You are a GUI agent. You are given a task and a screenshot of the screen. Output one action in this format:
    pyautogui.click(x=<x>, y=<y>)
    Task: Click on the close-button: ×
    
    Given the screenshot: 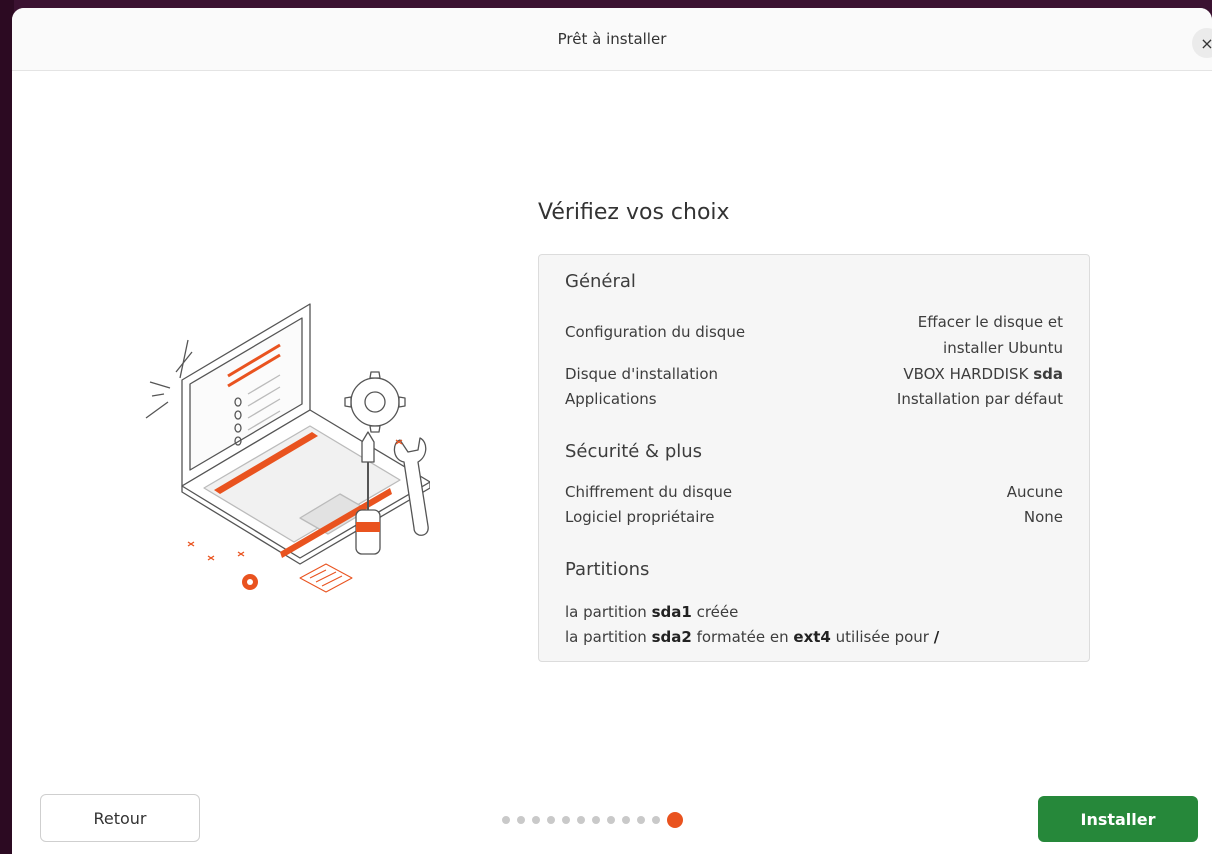 What is the action you would take?
    pyautogui.click(x=1202, y=43)
    